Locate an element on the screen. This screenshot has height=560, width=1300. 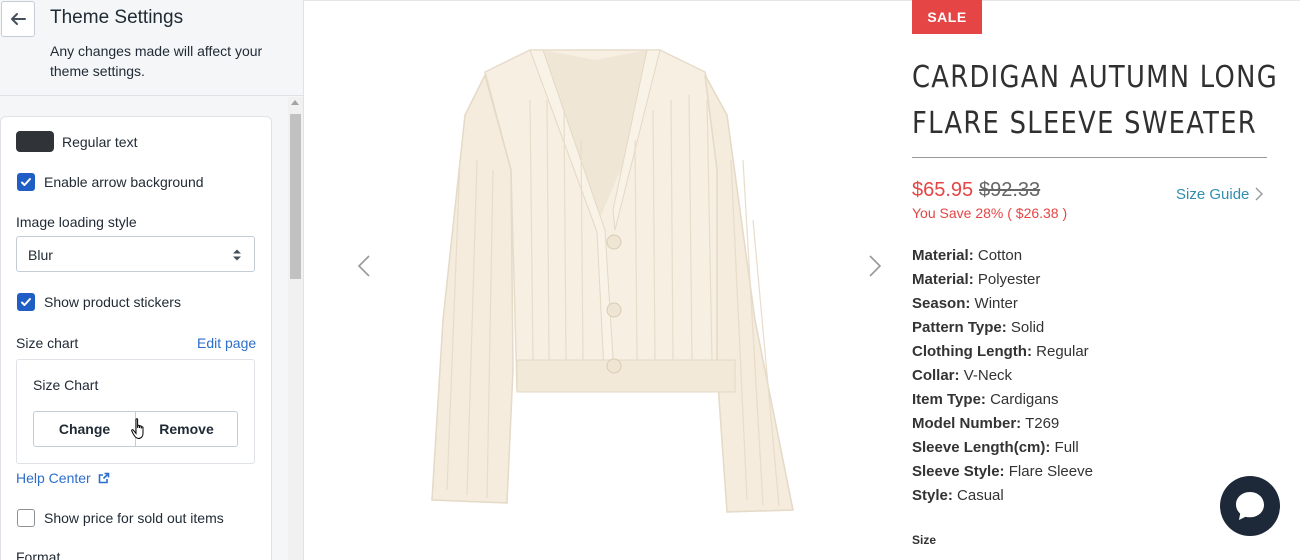
title-divider is located at coordinates (1089, 157).